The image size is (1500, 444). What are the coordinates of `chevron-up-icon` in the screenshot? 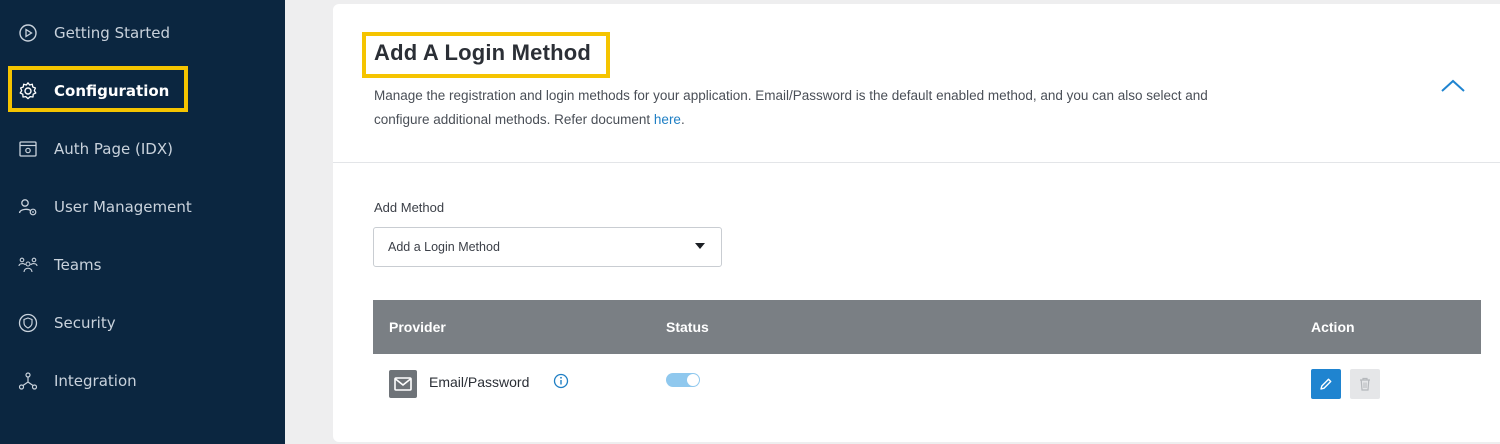 It's located at (1453, 86).